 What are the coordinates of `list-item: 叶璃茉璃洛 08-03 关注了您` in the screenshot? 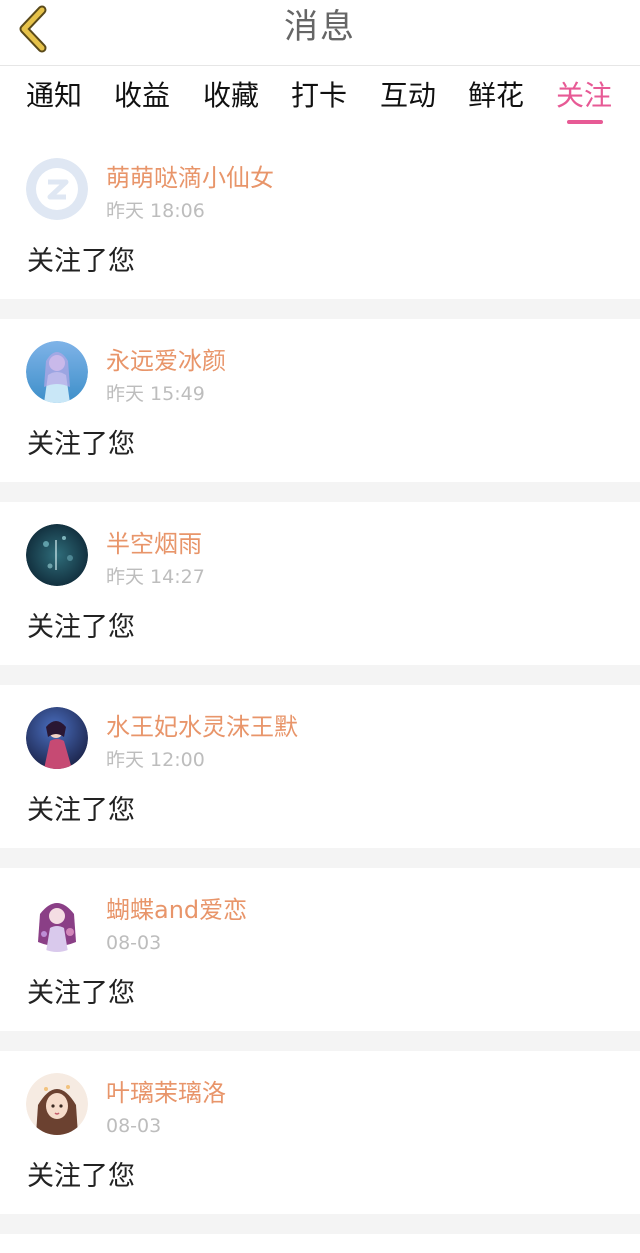 It's located at (320, 1132).